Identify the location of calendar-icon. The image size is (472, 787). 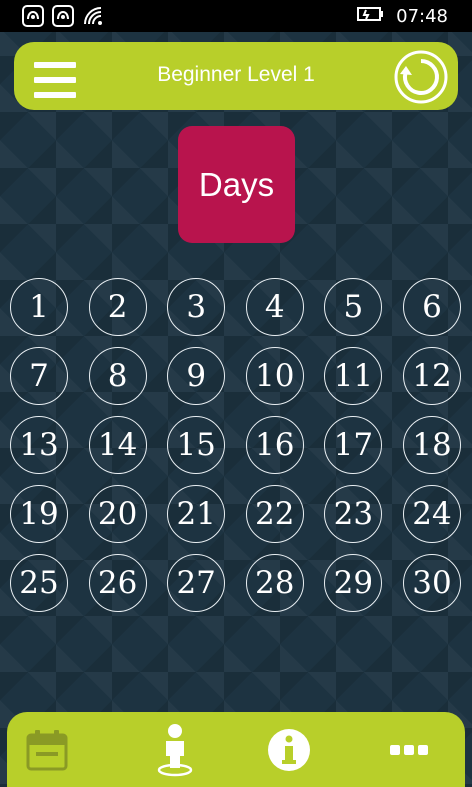
(47, 750).